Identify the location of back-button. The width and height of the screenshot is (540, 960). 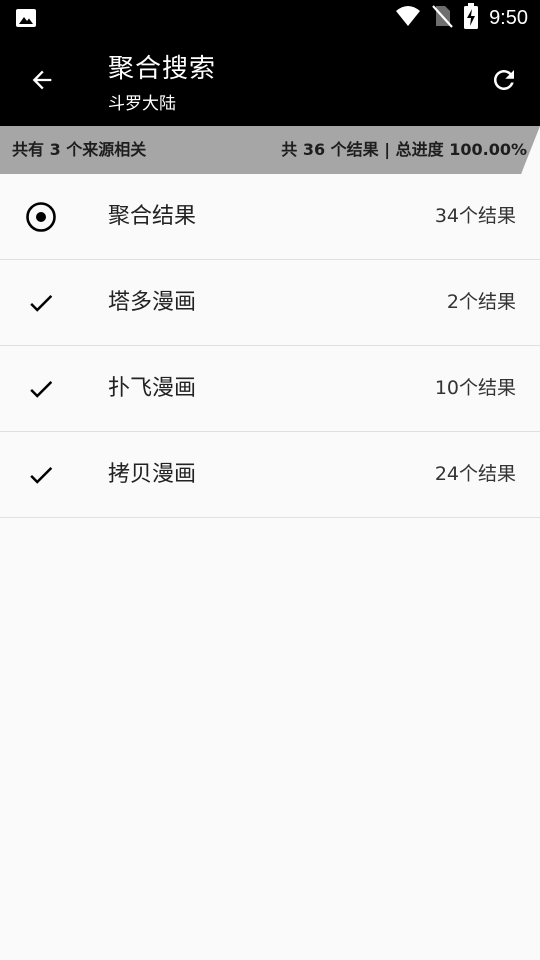
(42, 82).